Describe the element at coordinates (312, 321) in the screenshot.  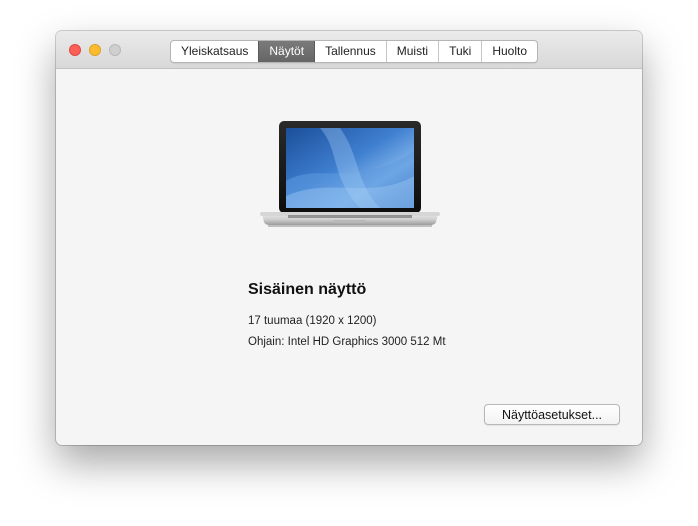
I see `display-size: 17 tuumaa (1920 x 1200)` at that location.